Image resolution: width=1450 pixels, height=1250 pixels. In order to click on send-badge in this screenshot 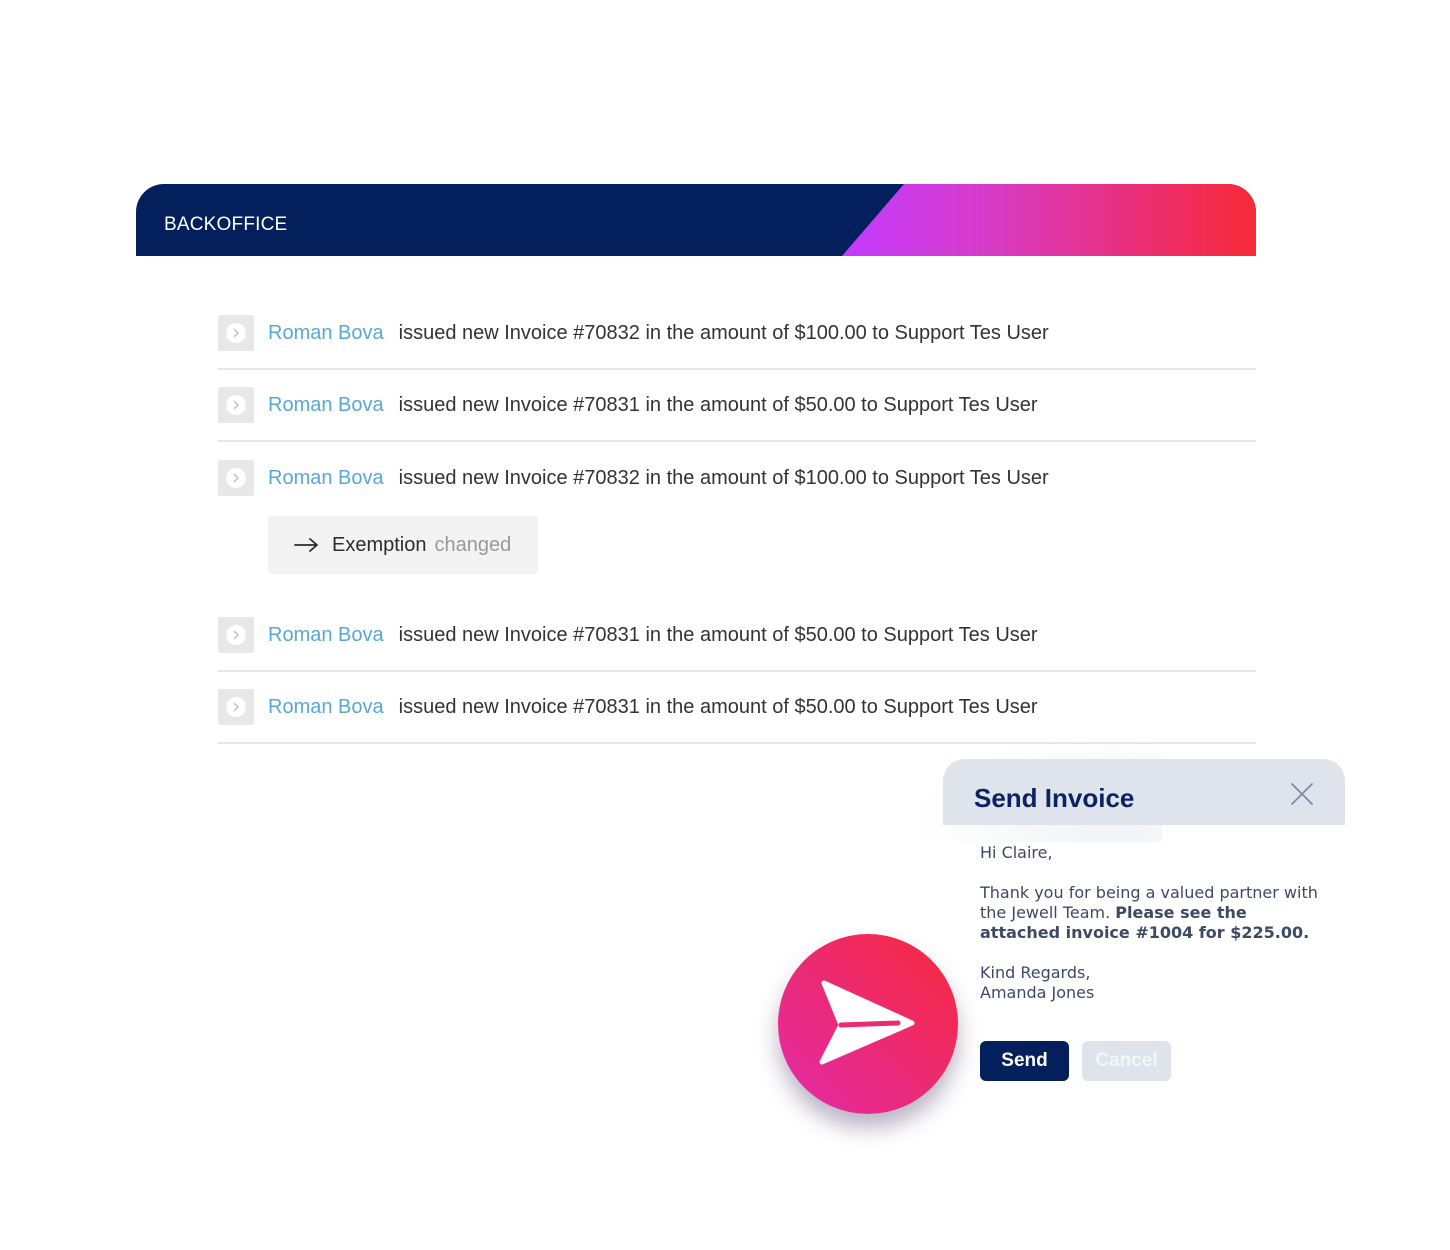, I will do `click(868, 1024)`.